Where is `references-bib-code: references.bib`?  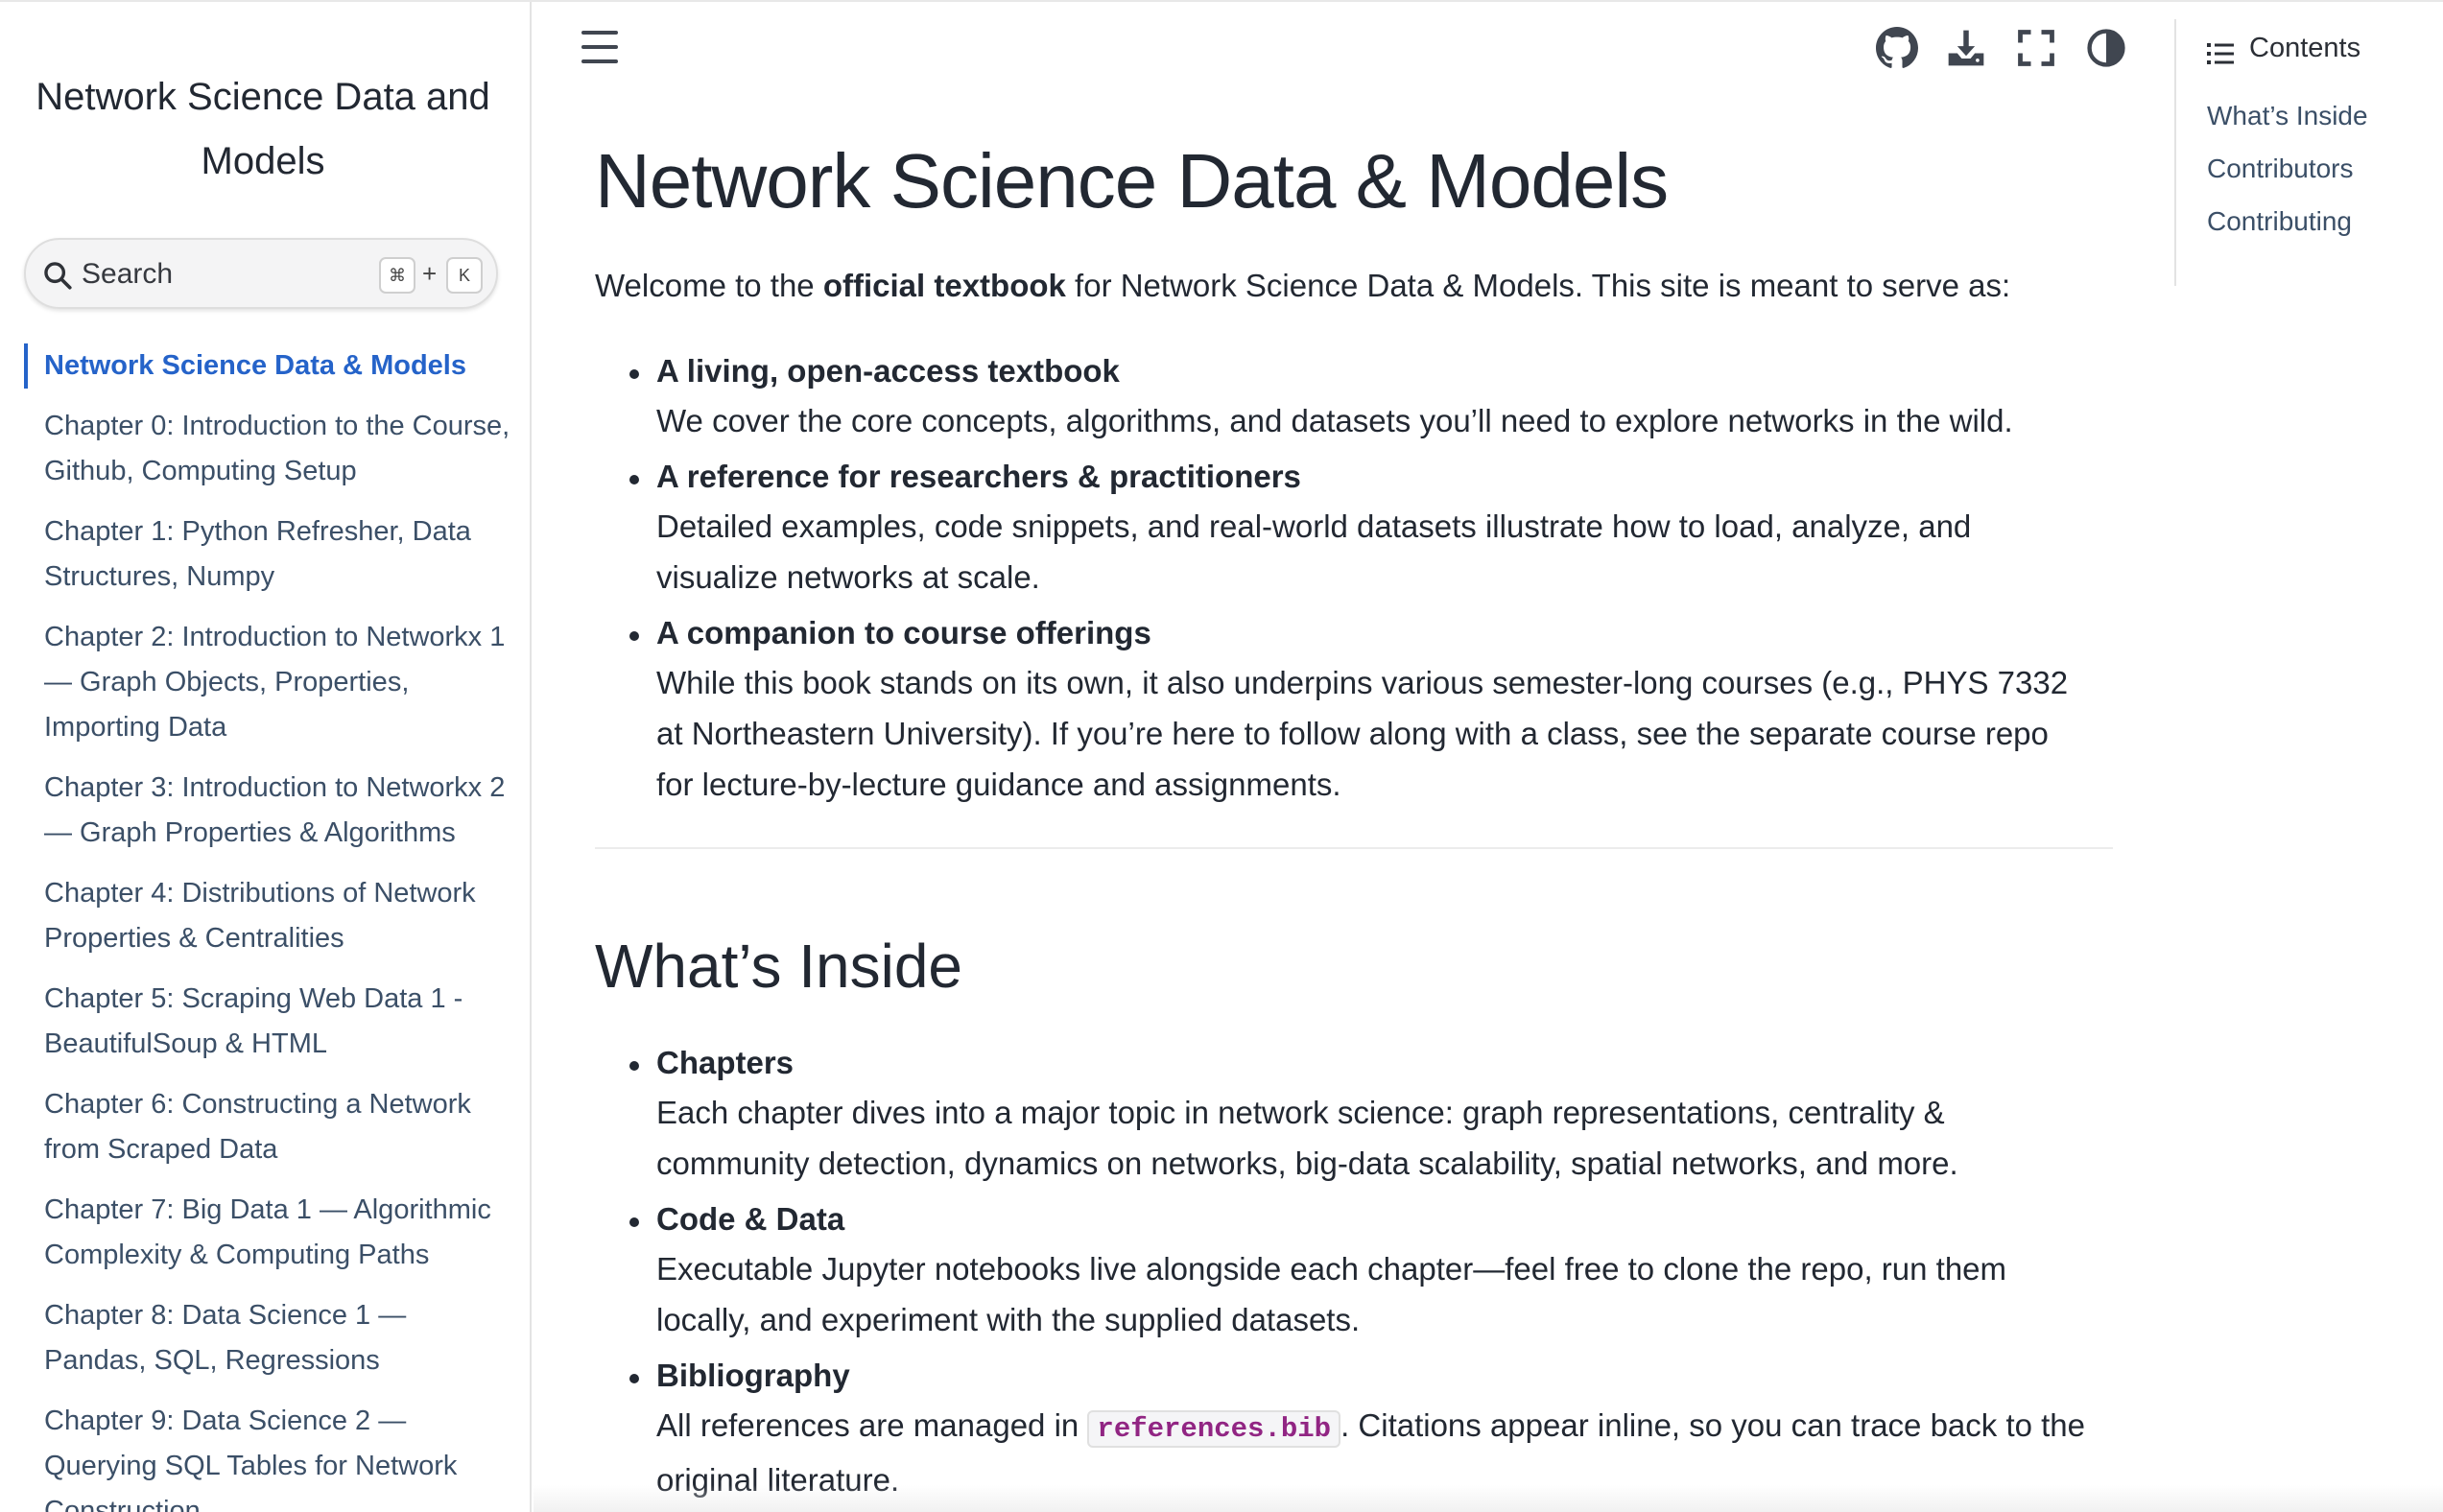
references-bib-code: references.bib is located at coordinates (1214, 1429).